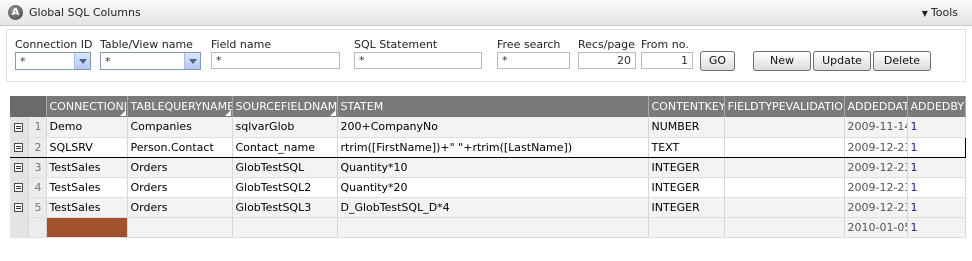  Describe the element at coordinates (667, 60) in the screenshot. I see `from-no-input: 1` at that location.